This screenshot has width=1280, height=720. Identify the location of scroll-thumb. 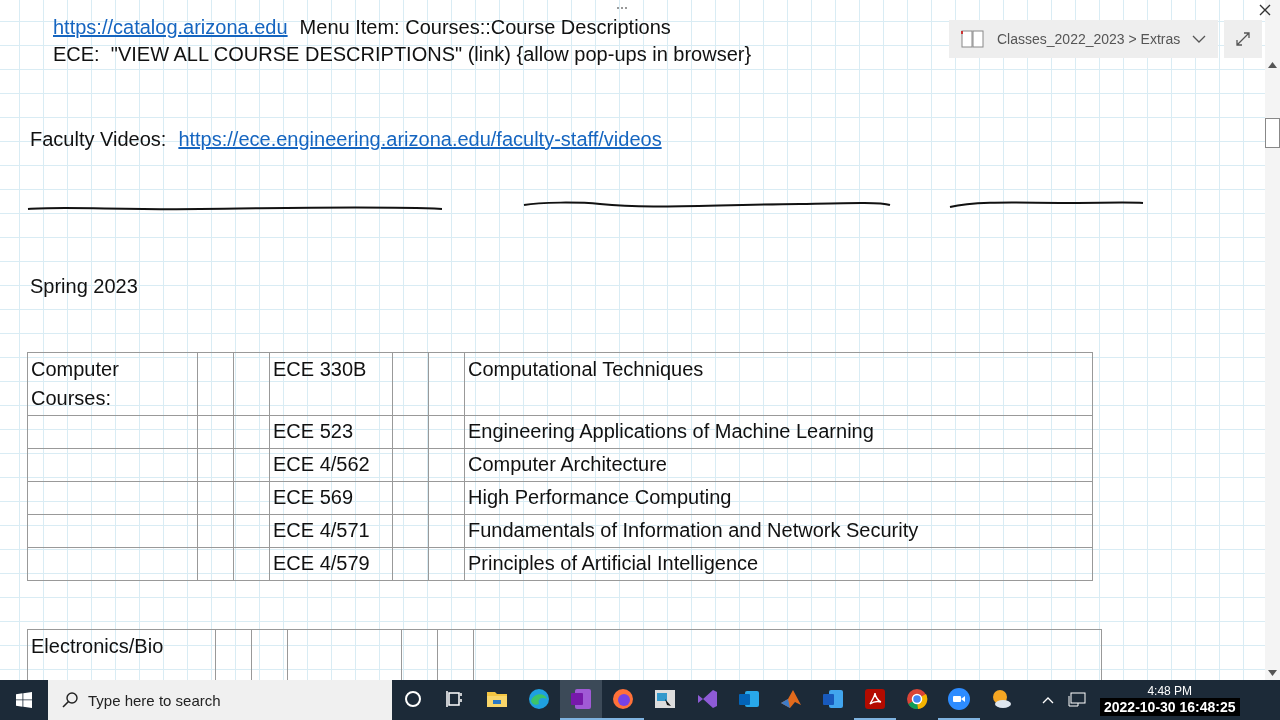
(1272, 133).